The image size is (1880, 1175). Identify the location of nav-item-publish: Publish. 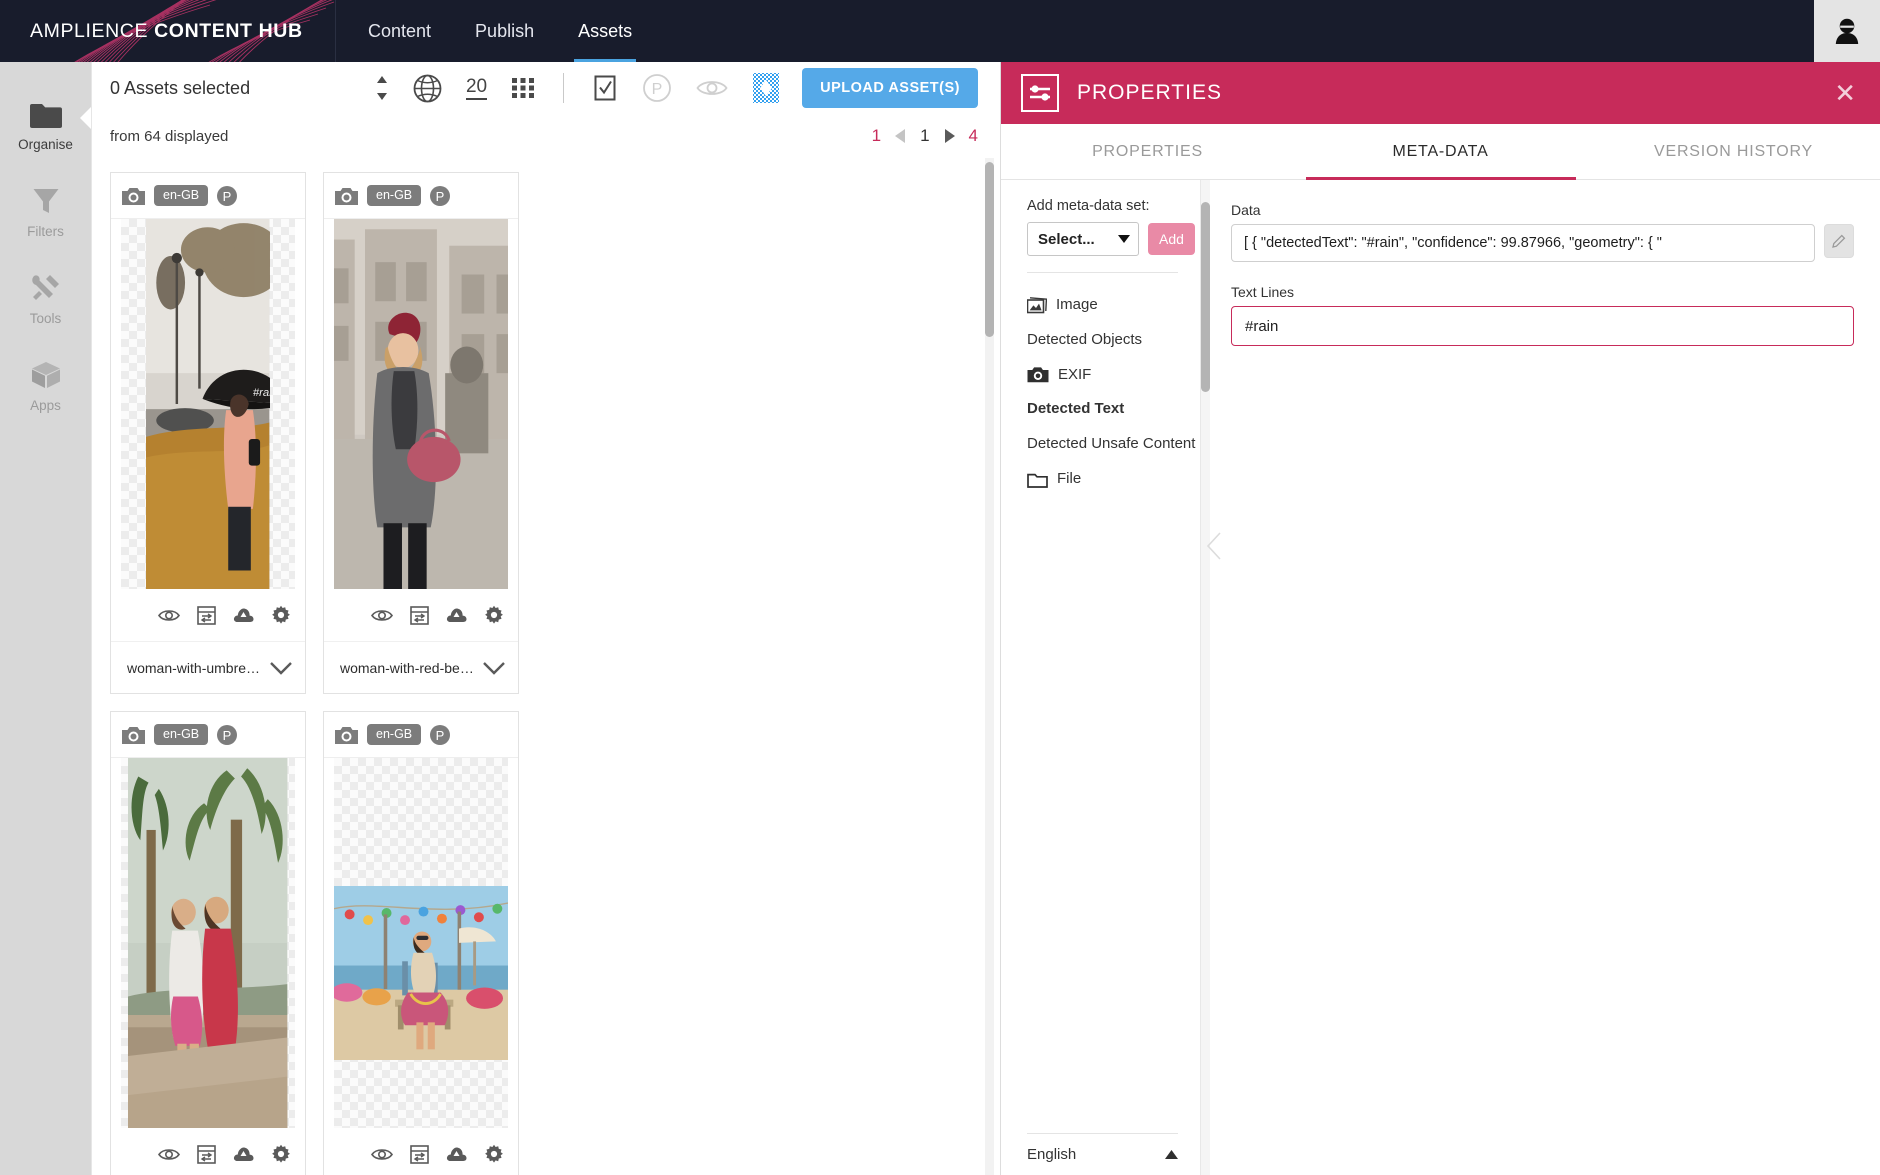
(504, 31).